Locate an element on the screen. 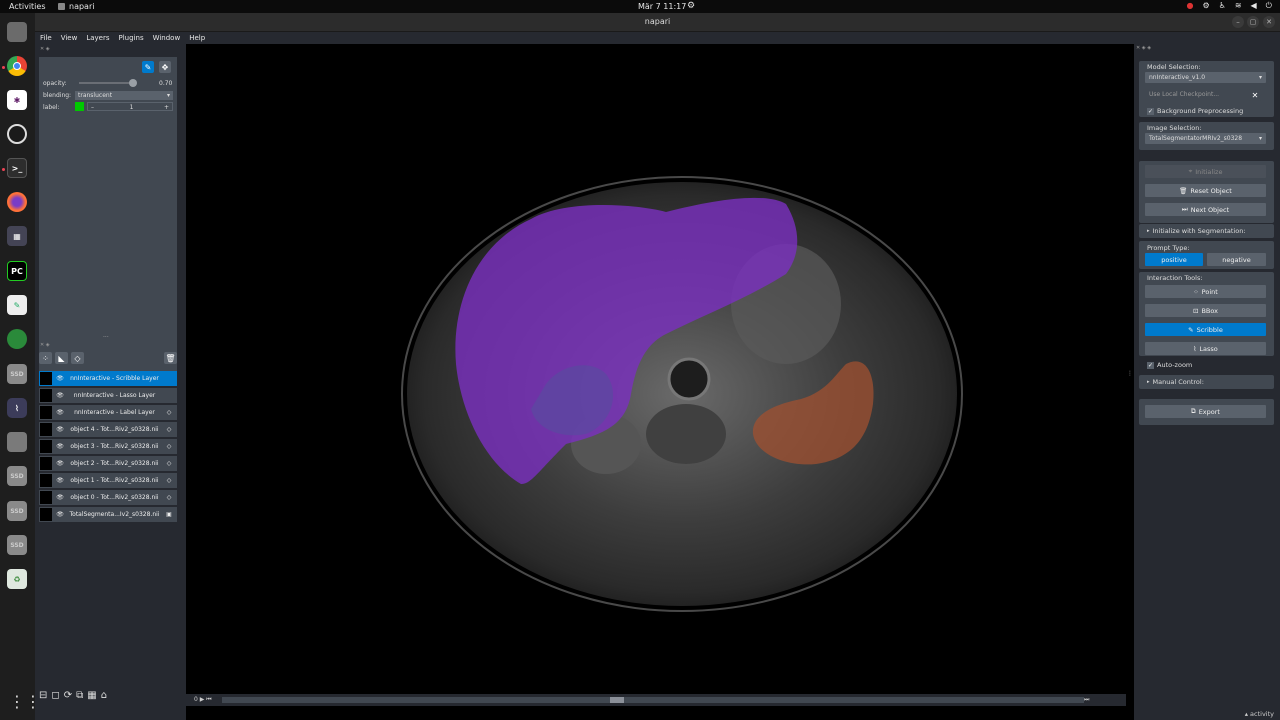 This screenshot has height=720, width=1280. roll-dims-icon: ⟳ is located at coordinates (68, 695).